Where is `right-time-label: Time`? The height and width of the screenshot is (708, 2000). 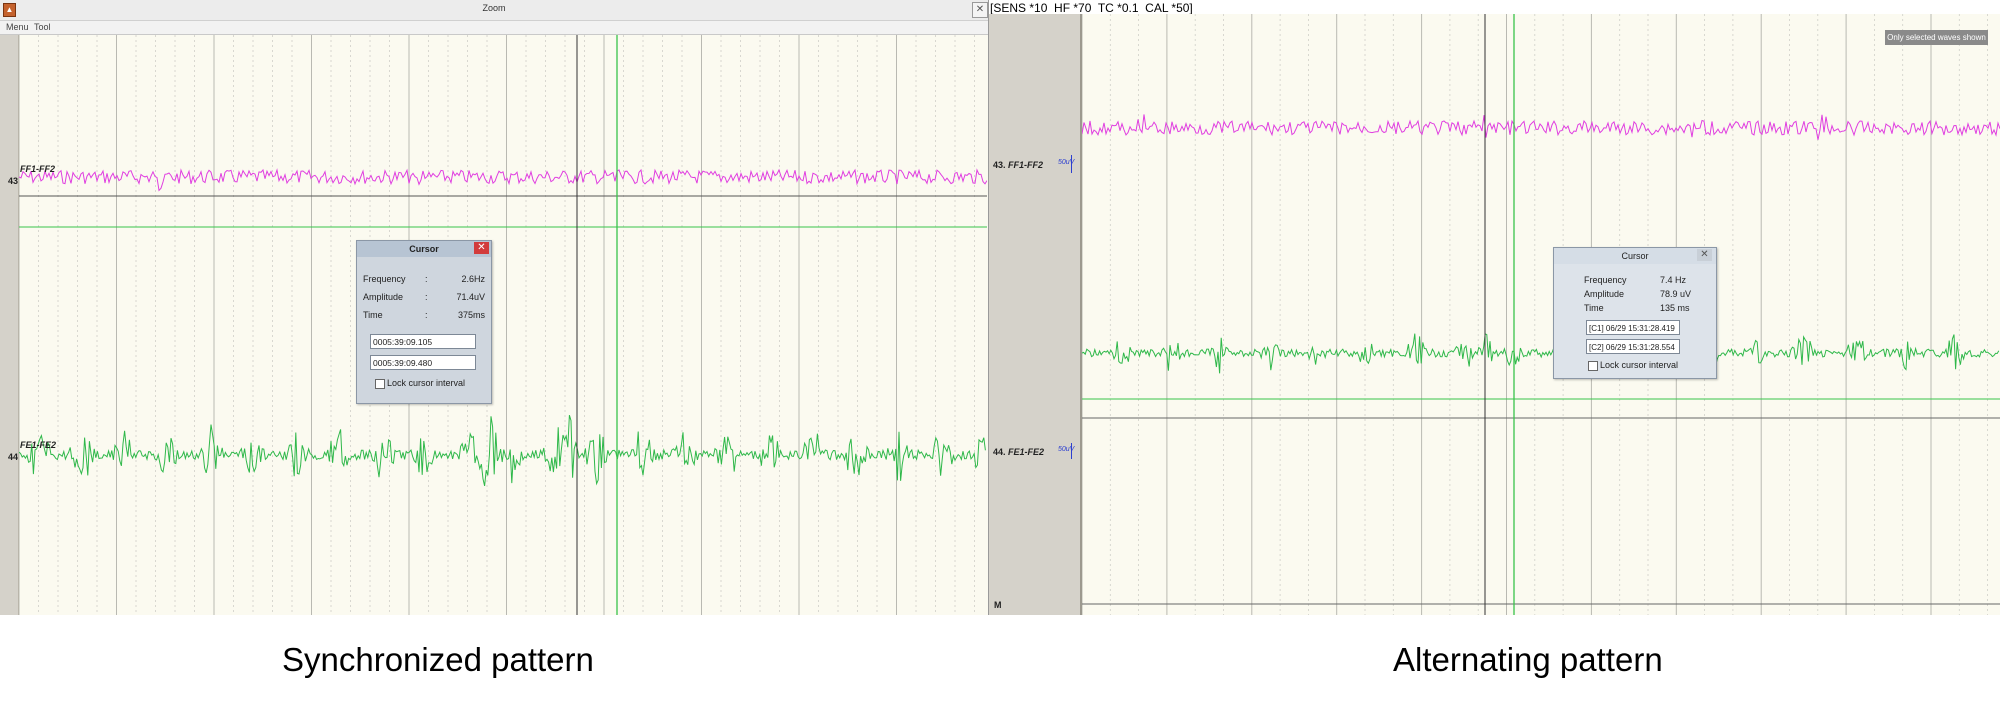
right-time-label: Time is located at coordinates (1594, 308).